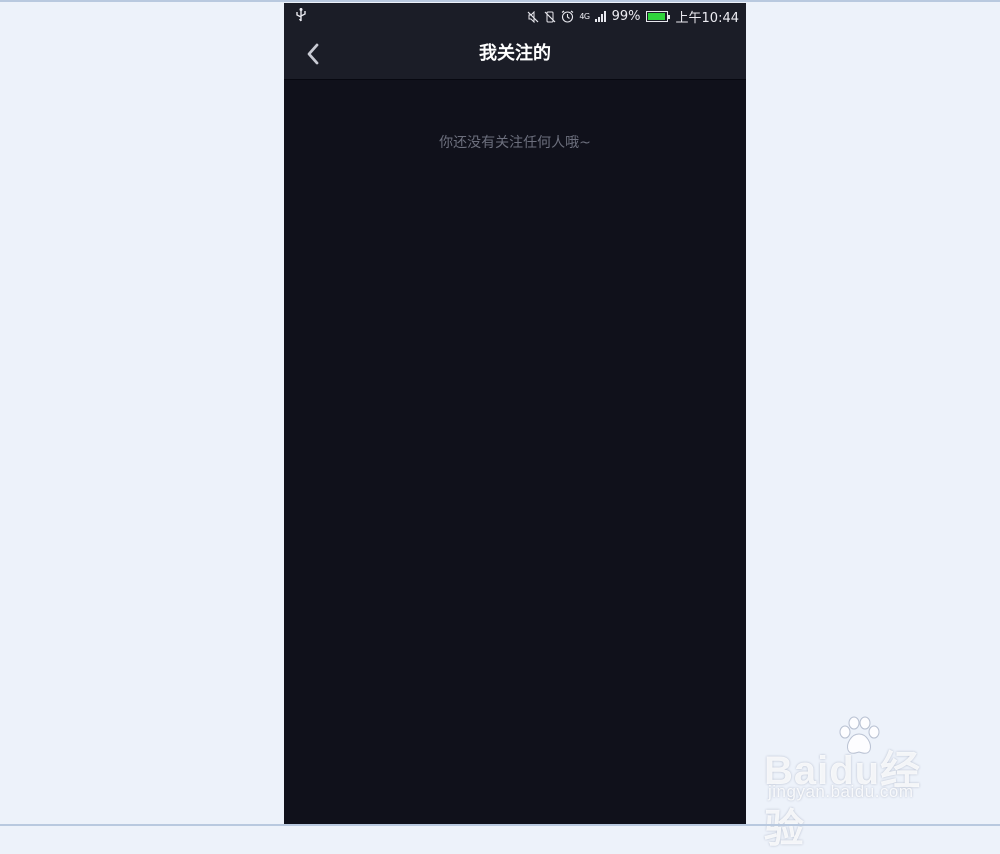 The width and height of the screenshot is (1000, 854). I want to click on baidu-watermark: Baidu经验 jingyan.baidu.com, so click(859, 783).